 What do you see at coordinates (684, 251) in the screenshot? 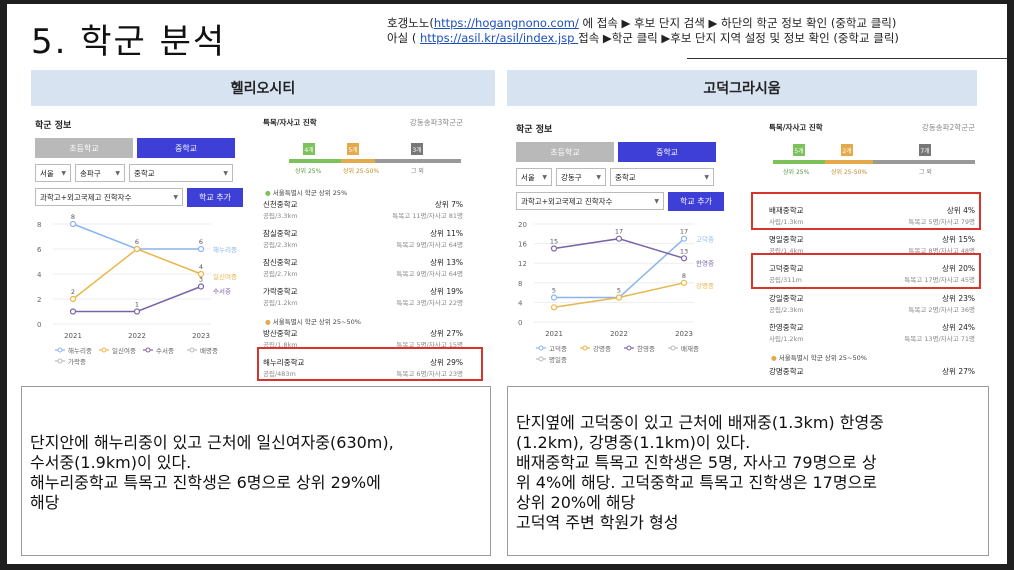
I see `data-label: 13` at bounding box center [684, 251].